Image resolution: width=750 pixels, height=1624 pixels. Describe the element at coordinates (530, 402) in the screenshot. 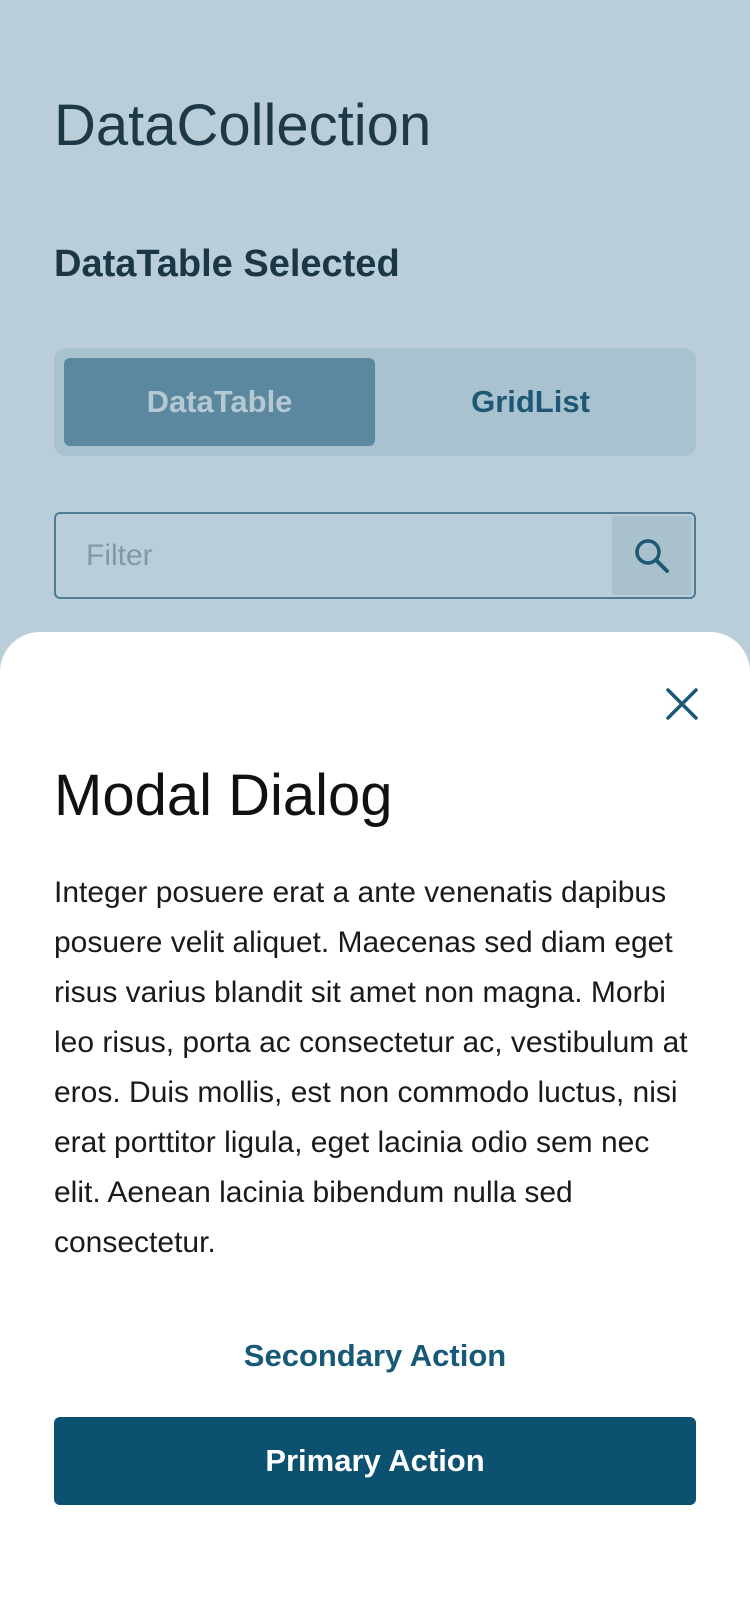

I see `segment-gridlist: GridList` at that location.